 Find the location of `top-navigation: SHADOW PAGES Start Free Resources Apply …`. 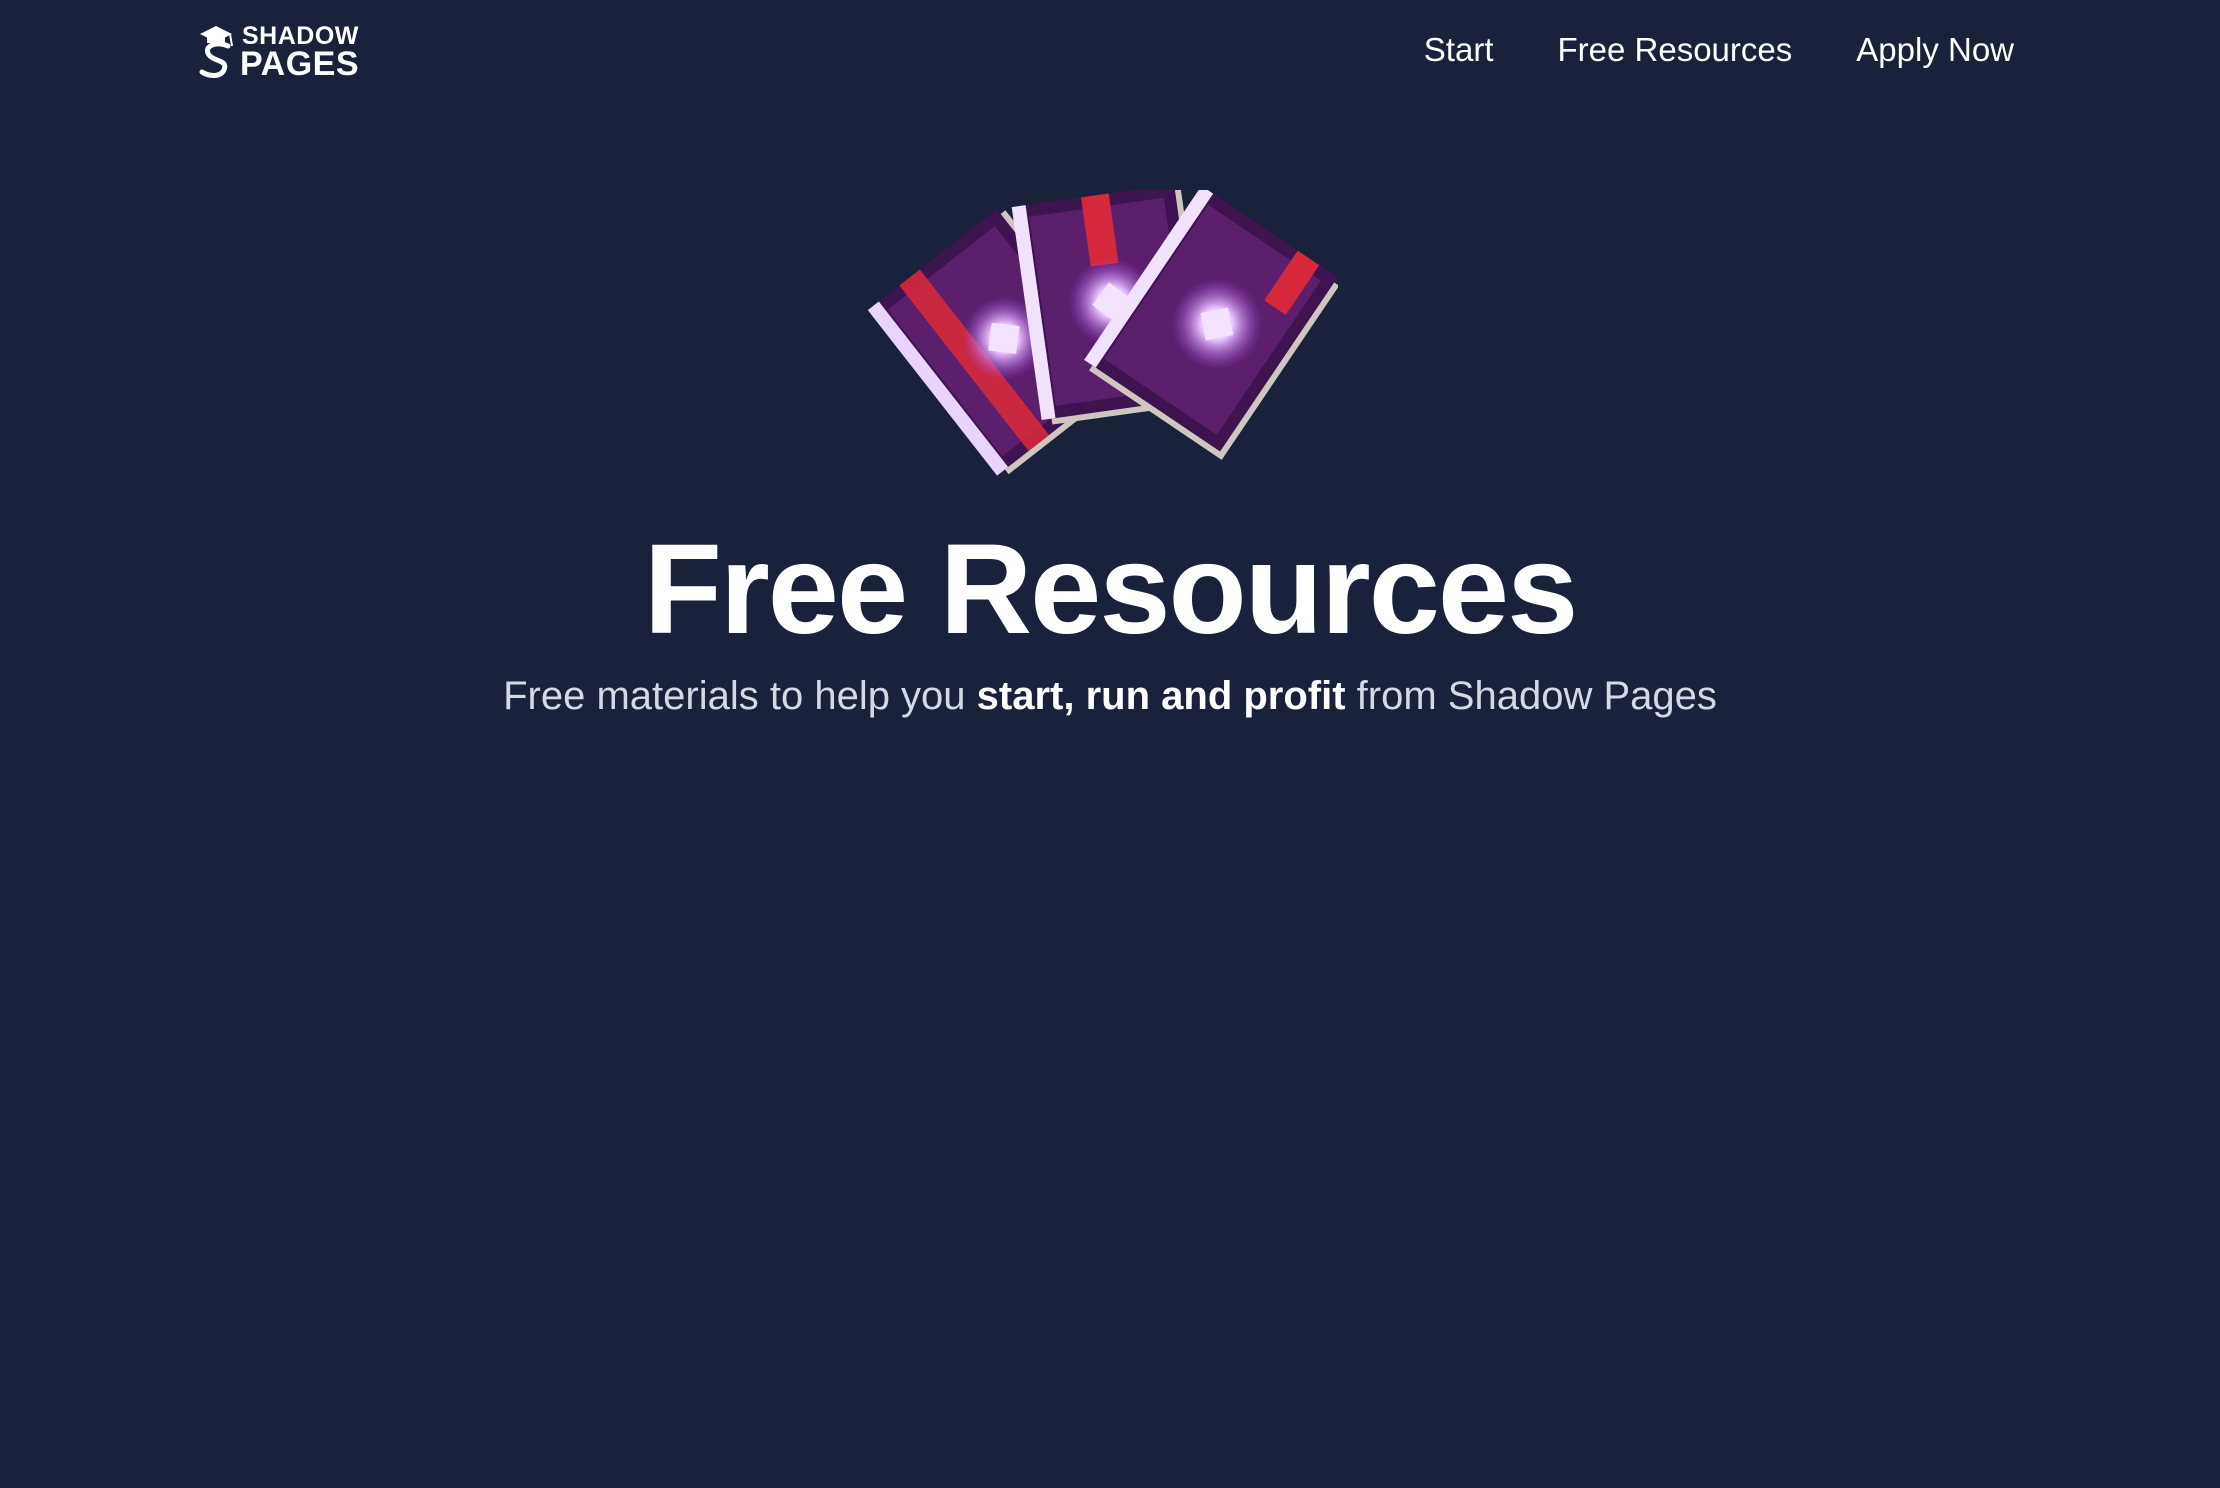

top-navigation: SHADOW PAGES Start Free Resources Apply … is located at coordinates (1110, 50).